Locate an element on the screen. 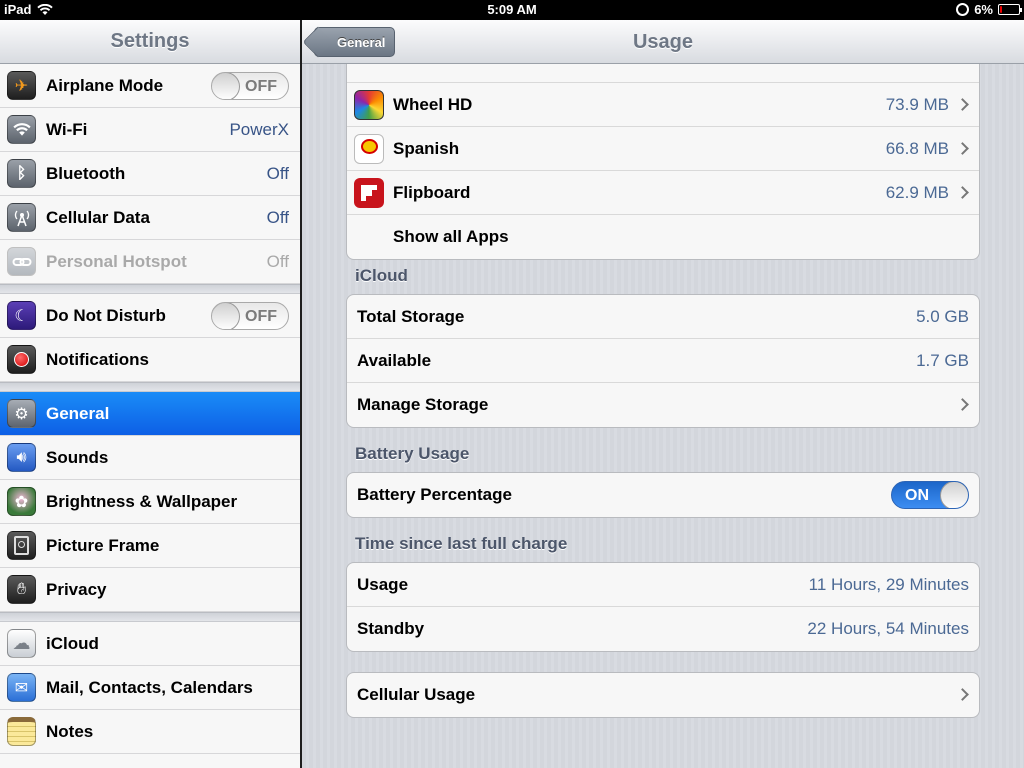 This screenshot has height=768, width=1024. sidebar-title: Settings is located at coordinates (150, 41).